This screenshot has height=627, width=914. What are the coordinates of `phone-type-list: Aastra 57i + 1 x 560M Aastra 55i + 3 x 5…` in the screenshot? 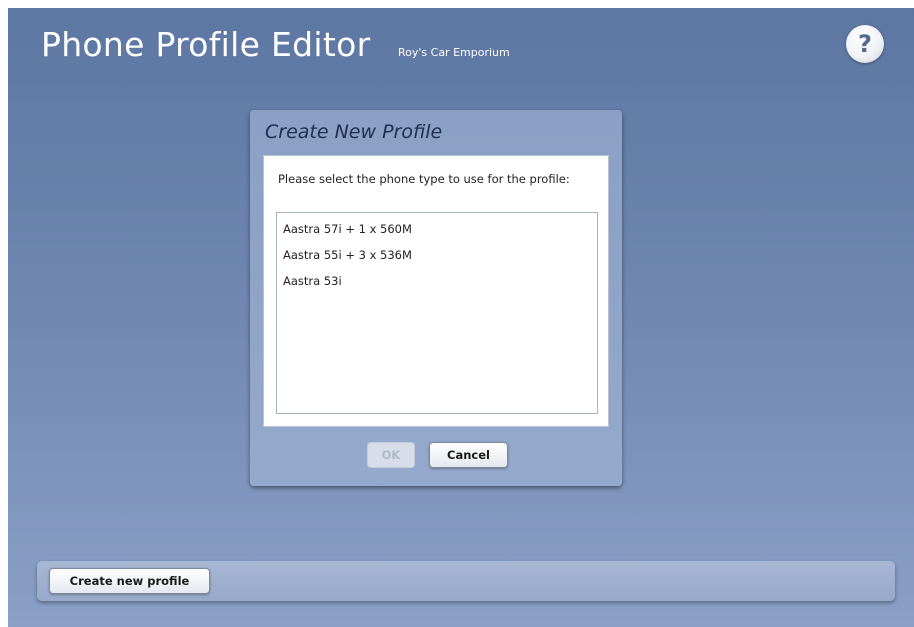 It's located at (437, 313).